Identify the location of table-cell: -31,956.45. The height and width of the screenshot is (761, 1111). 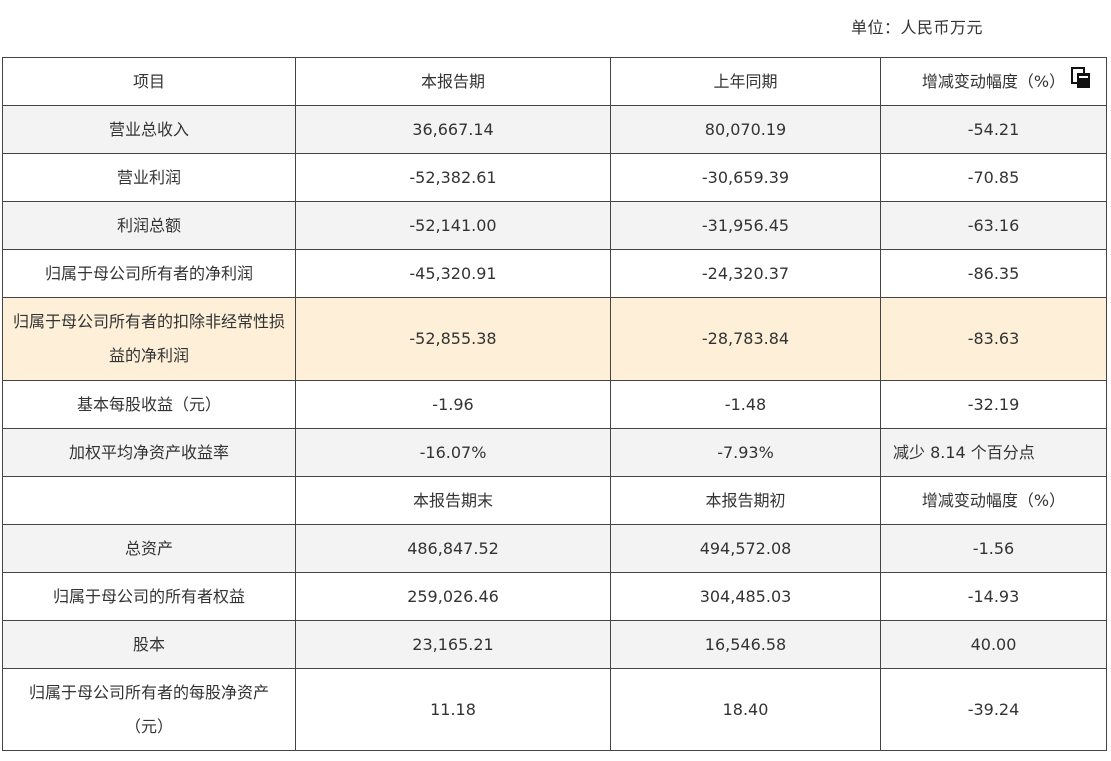
(745, 225).